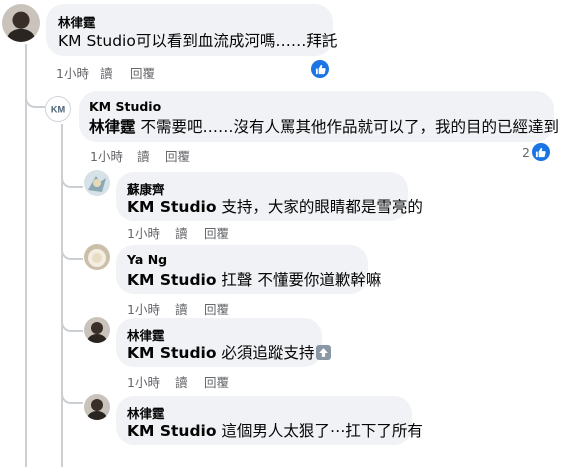 This screenshot has height=467, width=561. What do you see at coordinates (125, 106) in the screenshot?
I see `commenter-name: KM Studio` at bounding box center [125, 106].